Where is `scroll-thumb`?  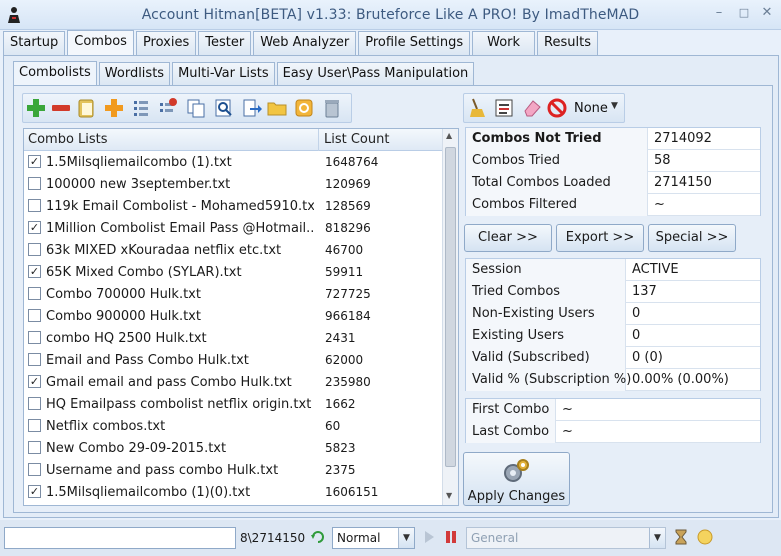
scroll-thumb is located at coordinates (450, 307).